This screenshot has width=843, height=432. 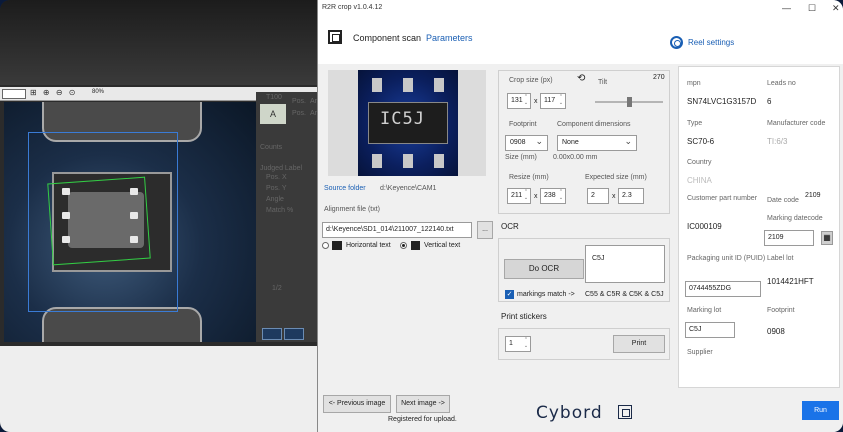 What do you see at coordinates (812, 8) in the screenshot?
I see `maximize-button: ☐` at bounding box center [812, 8].